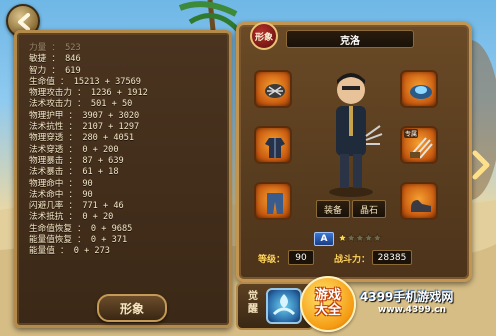 This screenshot has width=496, height=336. Describe the element at coordinates (421, 148) in the screenshot. I see `claws-icon` at that location.